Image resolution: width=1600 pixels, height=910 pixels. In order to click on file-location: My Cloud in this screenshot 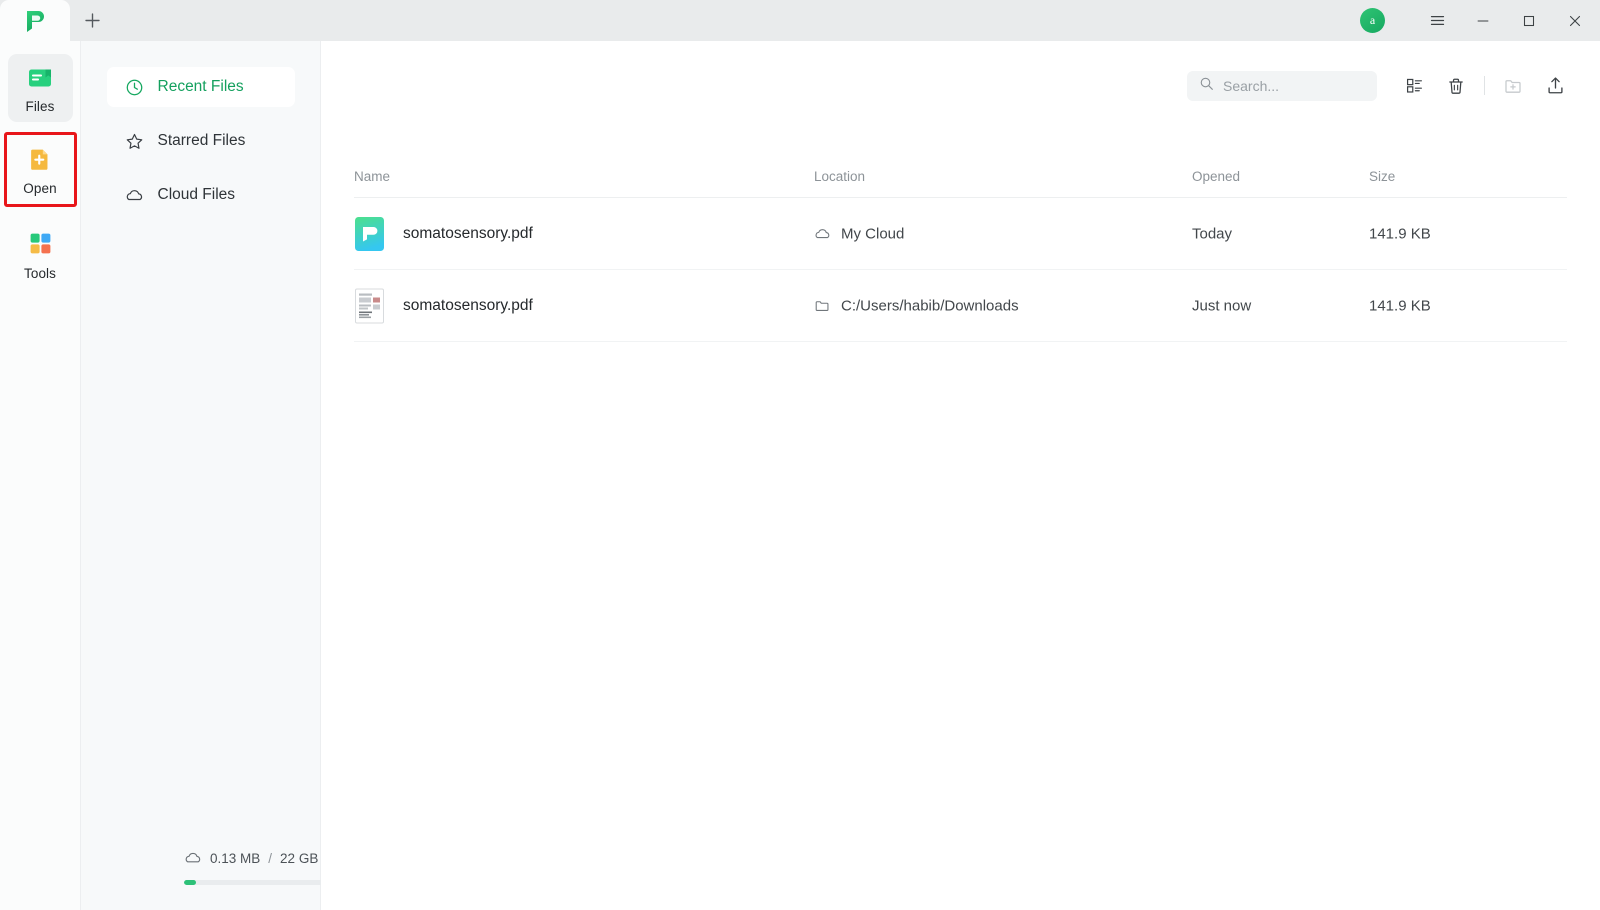, I will do `click(873, 233)`.